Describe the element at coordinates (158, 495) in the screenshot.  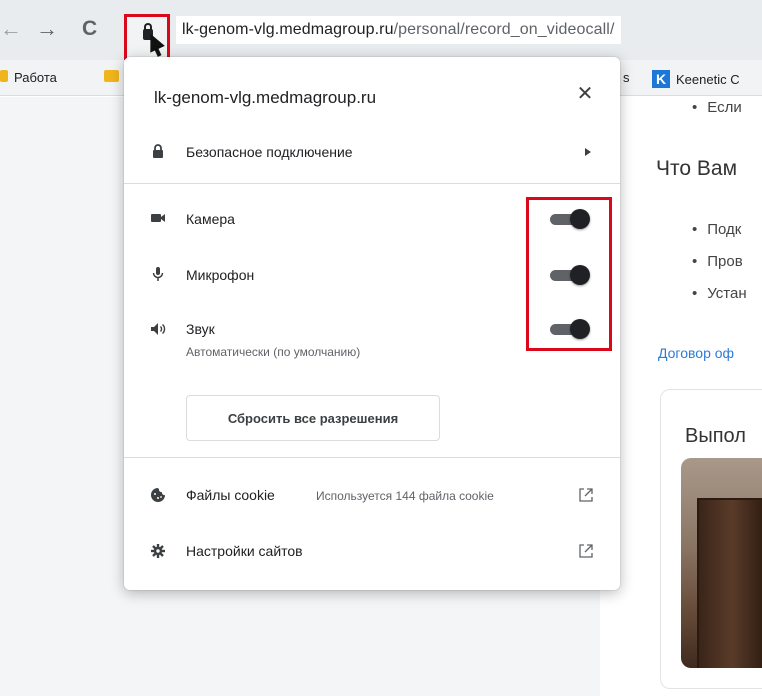
I see `cookie-icon` at that location.